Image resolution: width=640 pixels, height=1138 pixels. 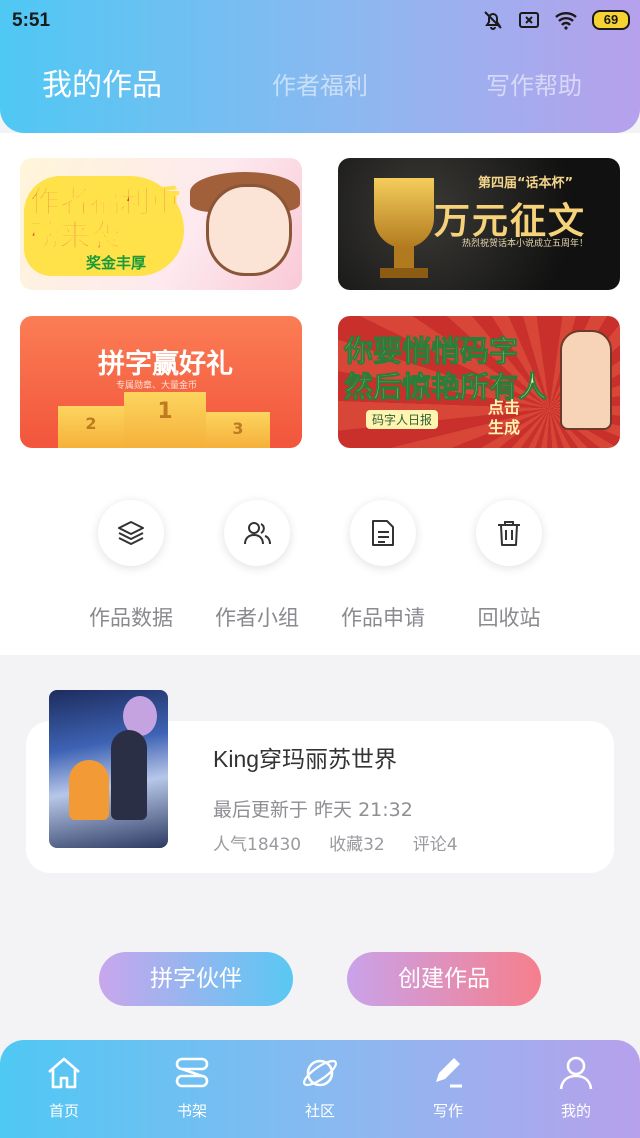 What do you see at coordinates (529, 20) in the screenshot?
I see `sim-off-icon` at bounding box center [529, 20].